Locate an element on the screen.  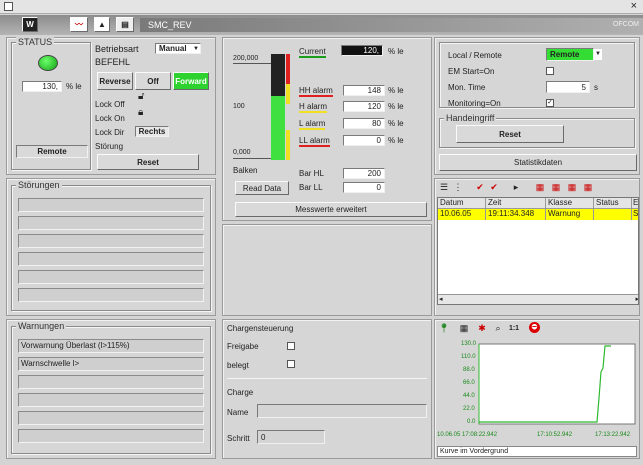
play-icon: ▸ is located at coordinates (516, 187).